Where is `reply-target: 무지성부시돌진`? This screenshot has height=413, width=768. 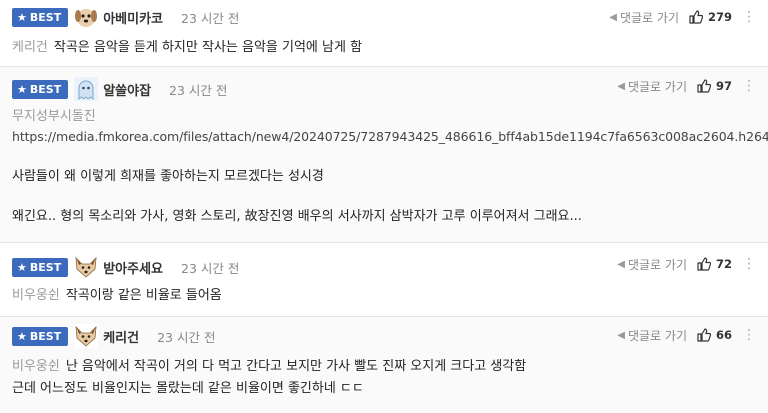
reply-target: 무지성부시돌진 is located at coordinates (384, 117).